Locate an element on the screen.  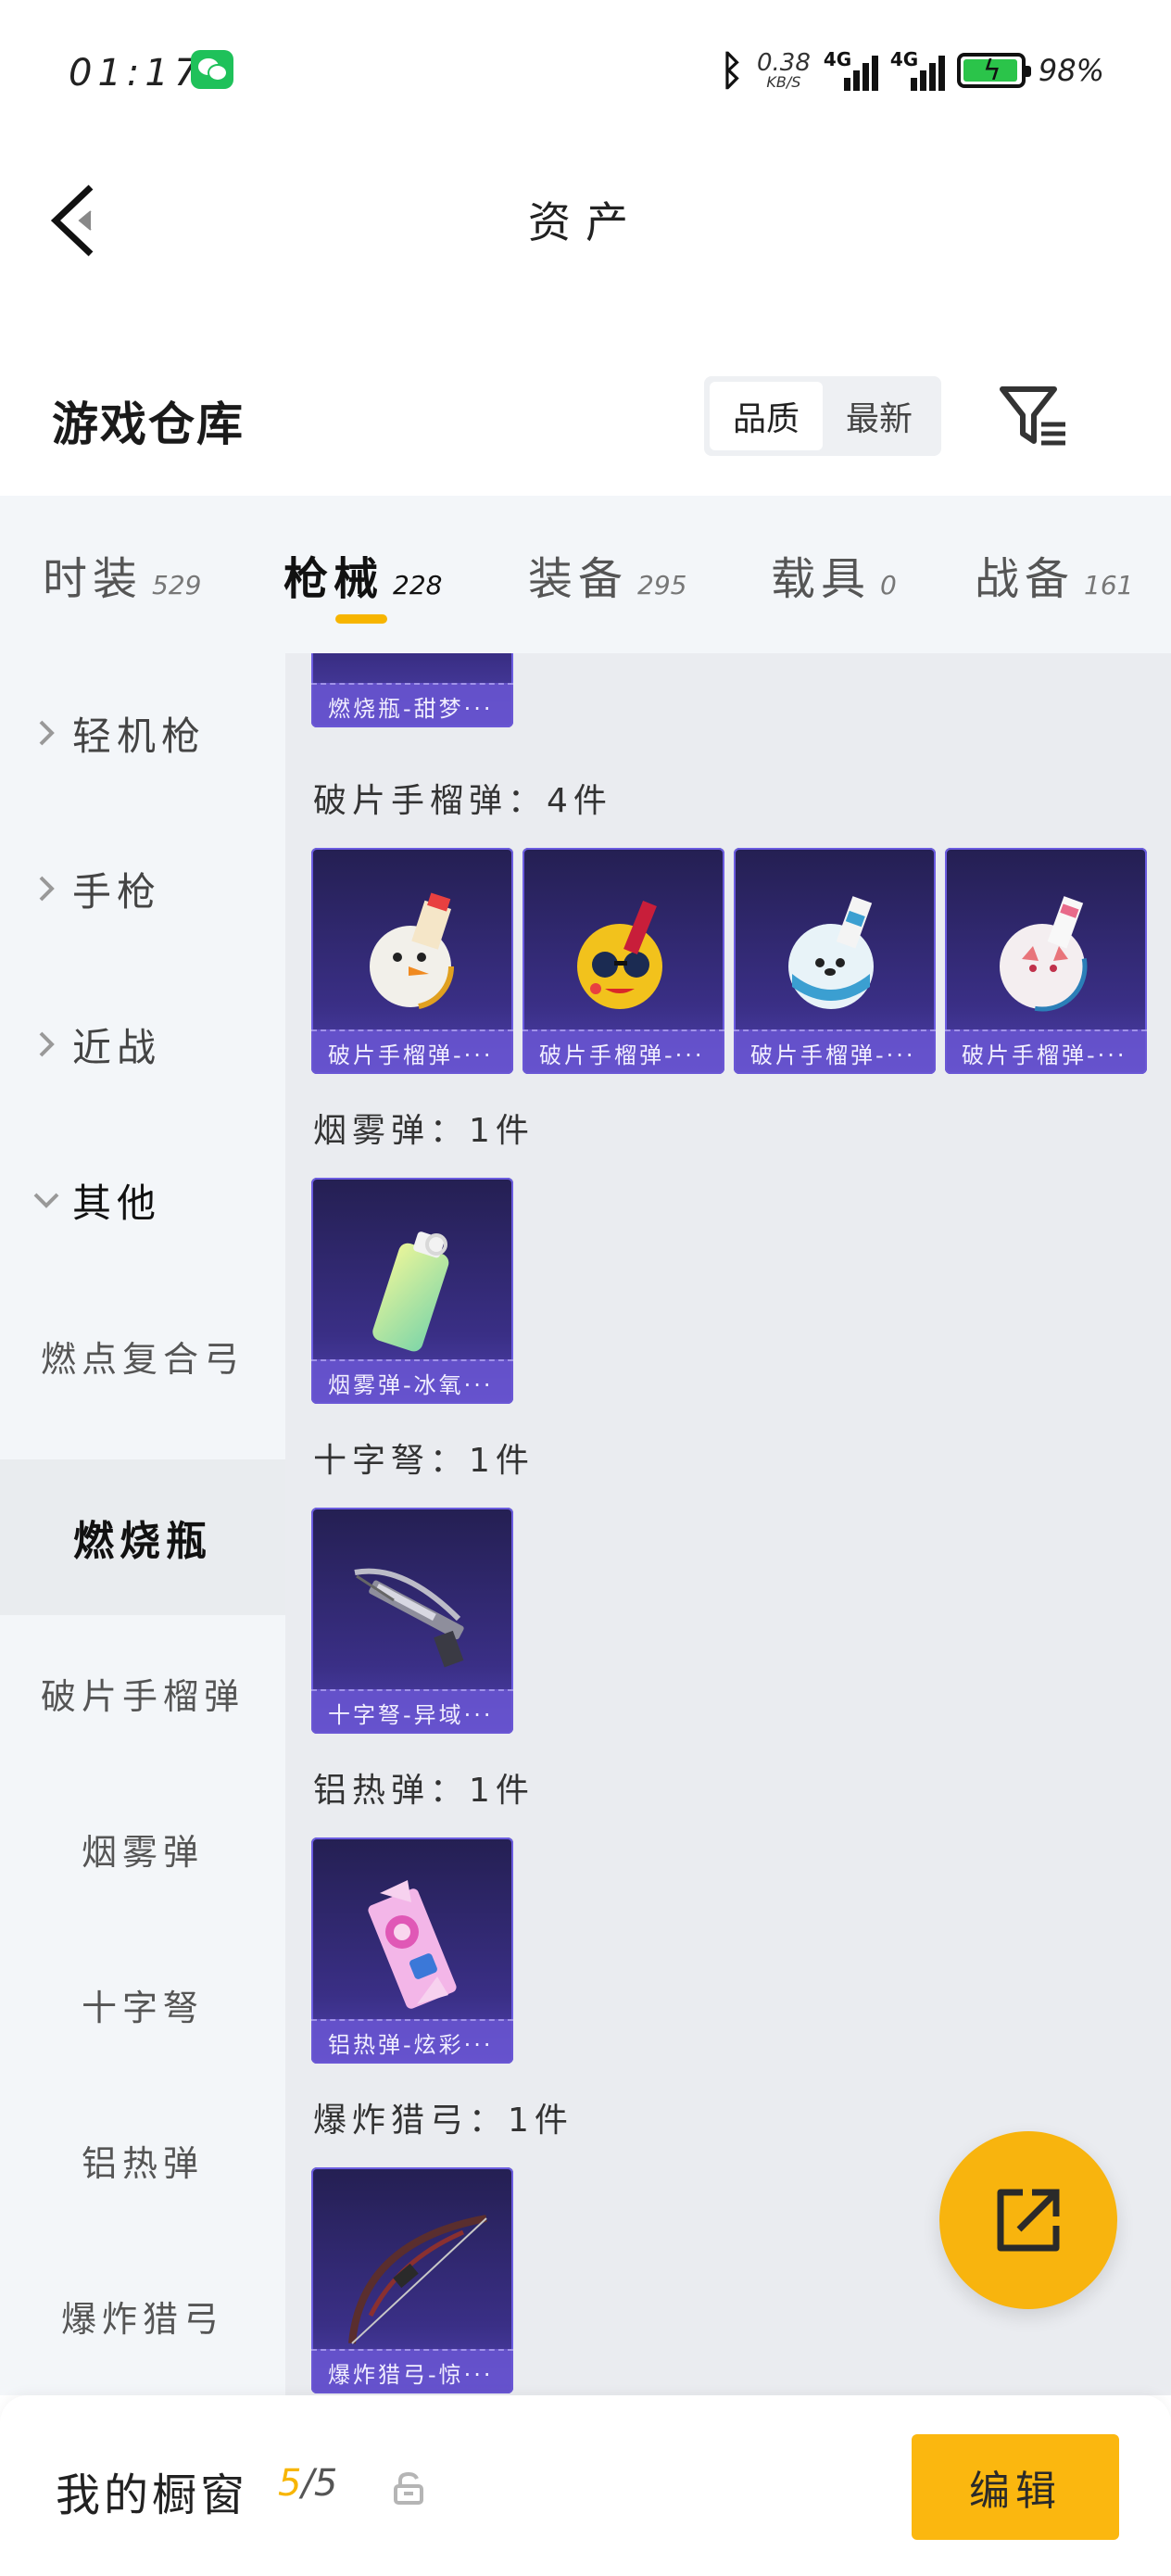
sidebar-group-lmg: 轻机枪 is located at coordinates (142, 733).